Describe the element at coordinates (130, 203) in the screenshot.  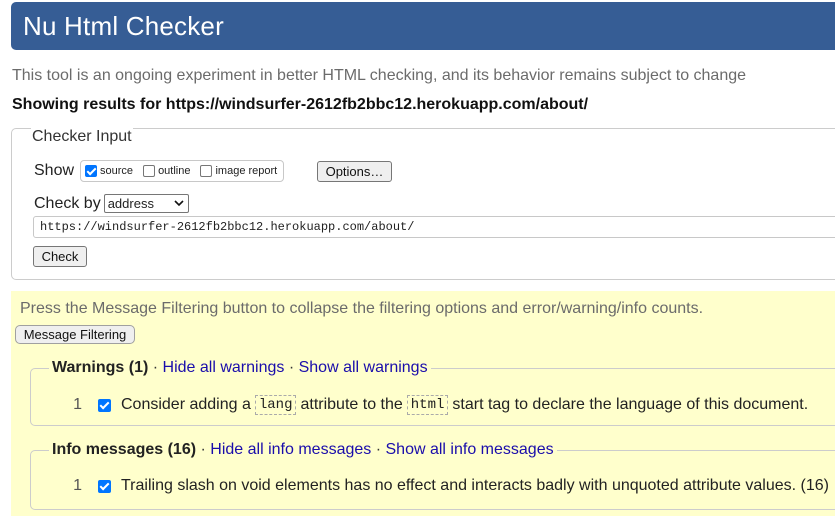
I see `check-by-value: address` at that location.